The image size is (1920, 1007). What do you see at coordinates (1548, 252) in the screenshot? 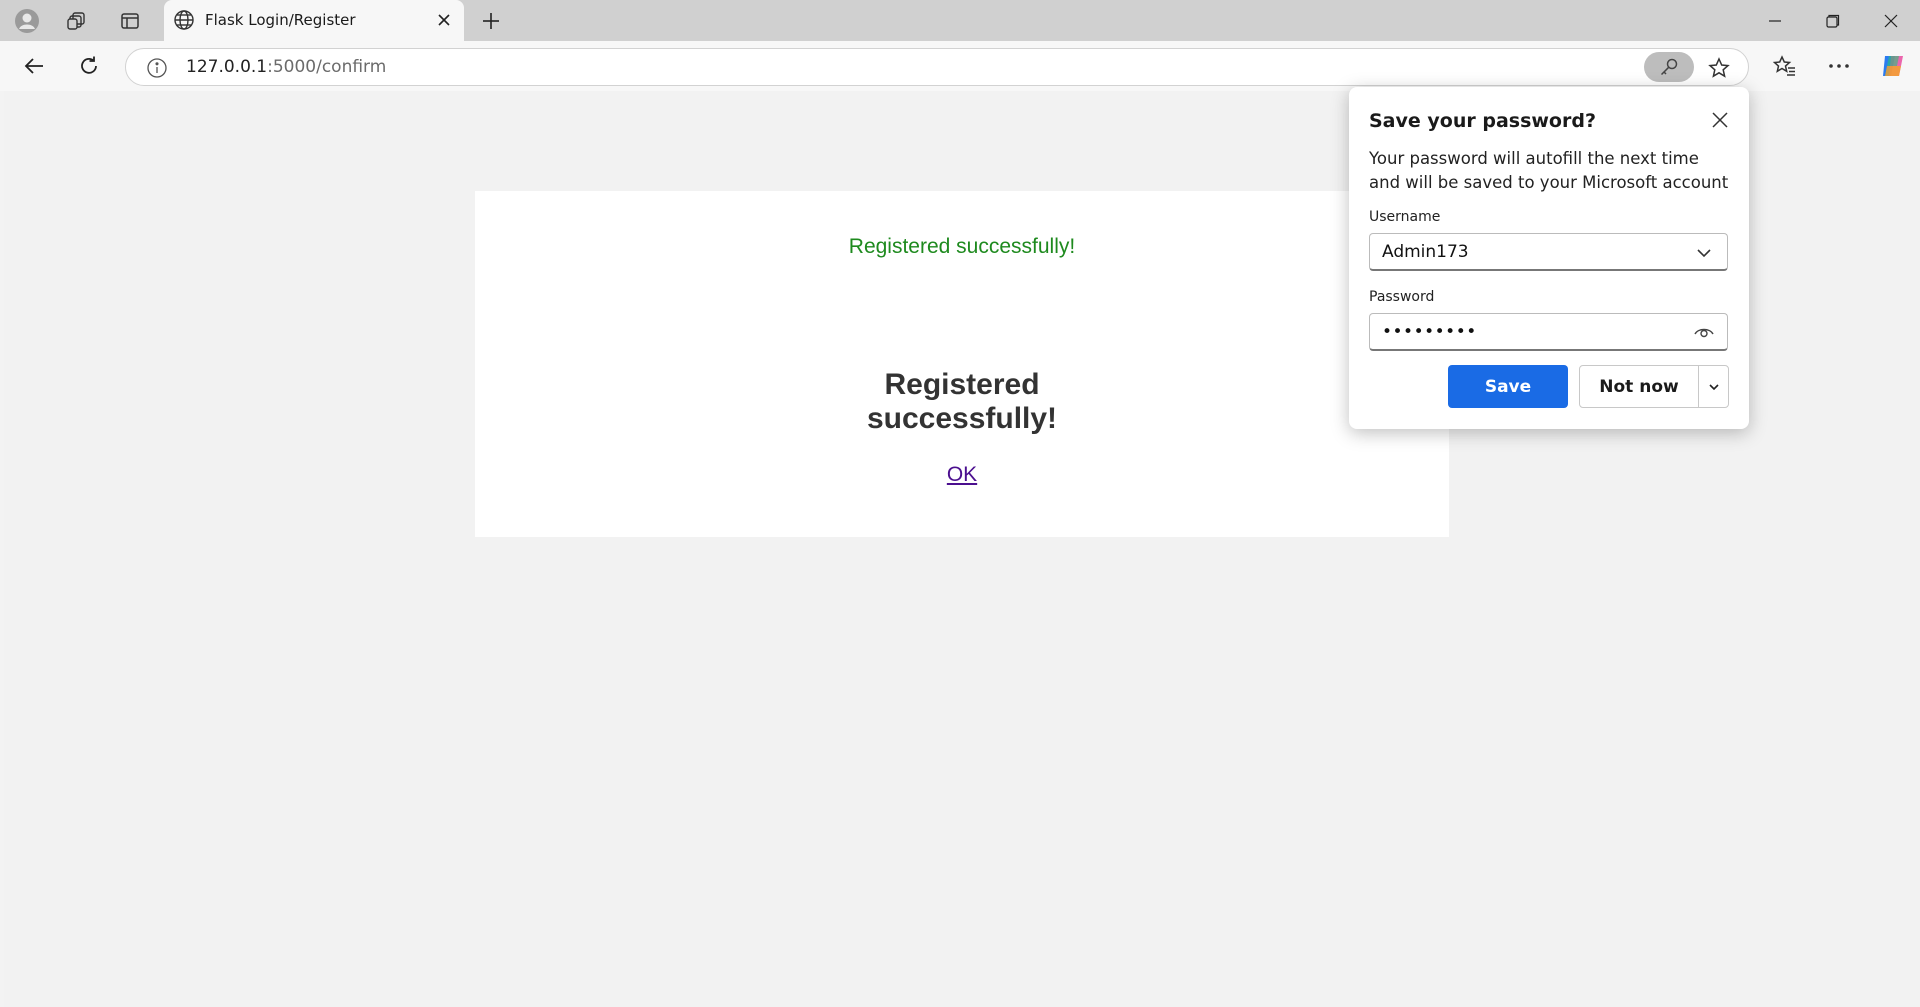
I see `username-field: Admin173` at bounding box center [1548, 252].